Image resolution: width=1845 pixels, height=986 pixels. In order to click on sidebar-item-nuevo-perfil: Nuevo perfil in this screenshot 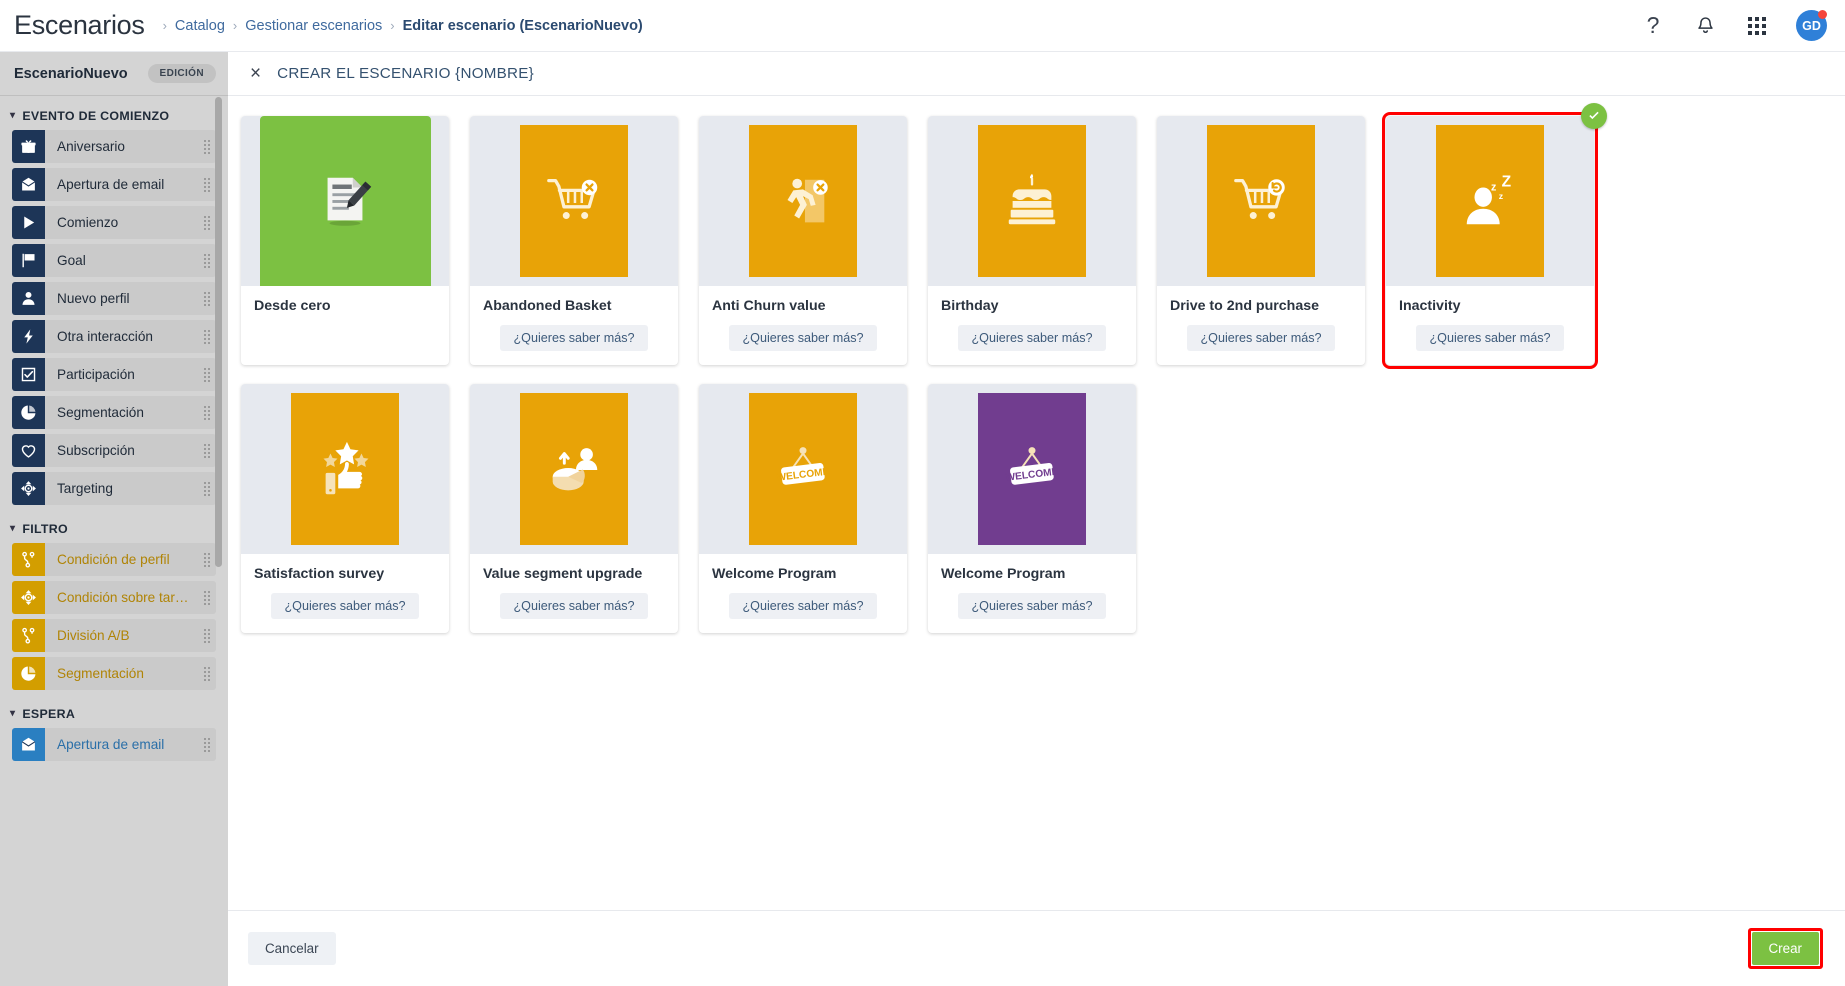, I will do `click(114, 298)`.